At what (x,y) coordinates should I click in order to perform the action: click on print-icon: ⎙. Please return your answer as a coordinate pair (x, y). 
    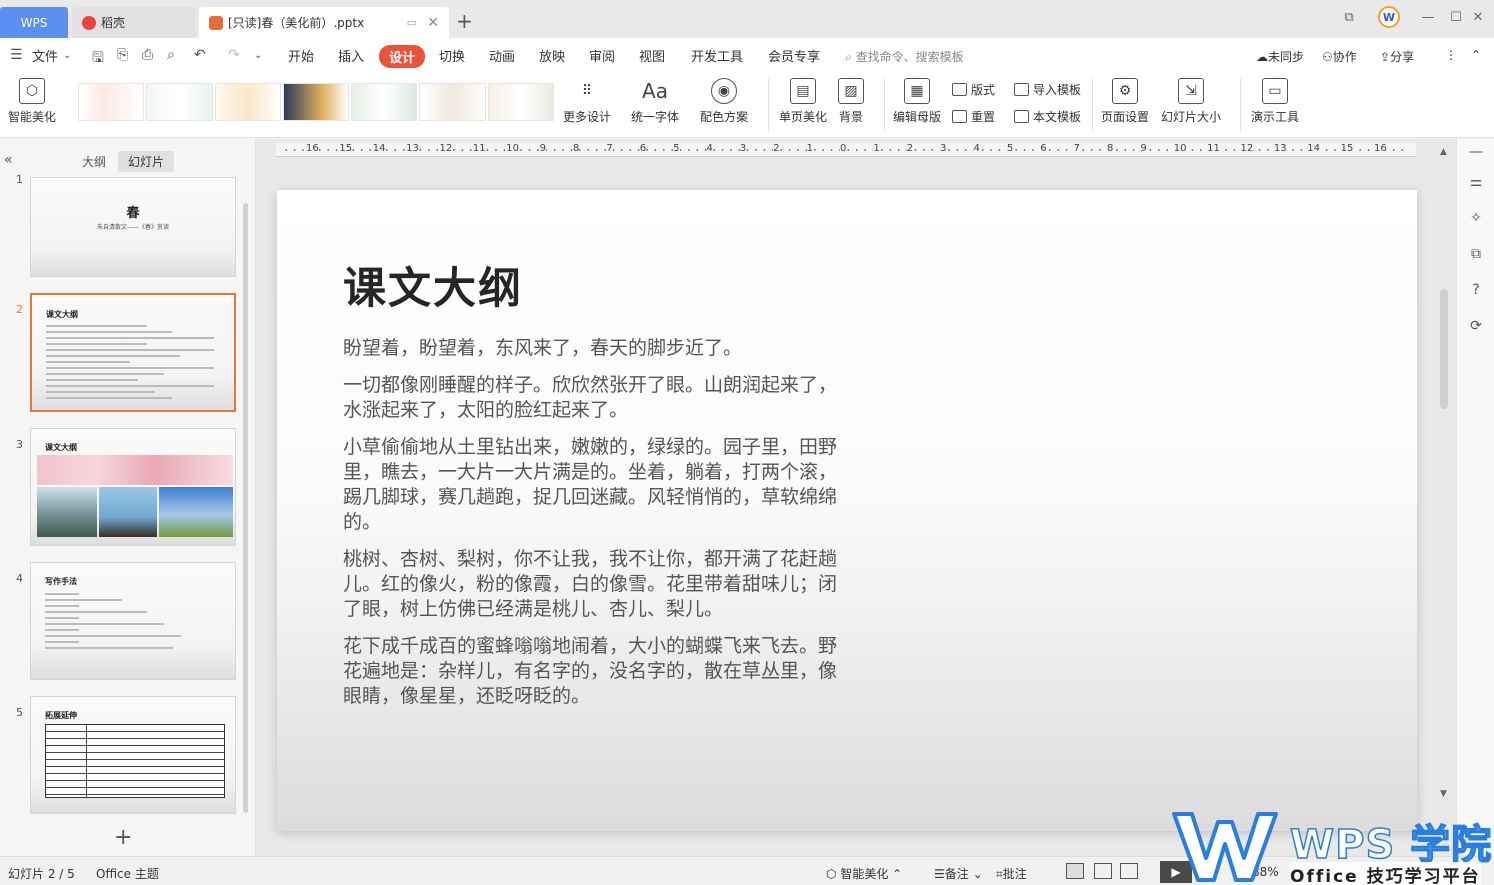
    Looking at the image, I should click on (147, 55).